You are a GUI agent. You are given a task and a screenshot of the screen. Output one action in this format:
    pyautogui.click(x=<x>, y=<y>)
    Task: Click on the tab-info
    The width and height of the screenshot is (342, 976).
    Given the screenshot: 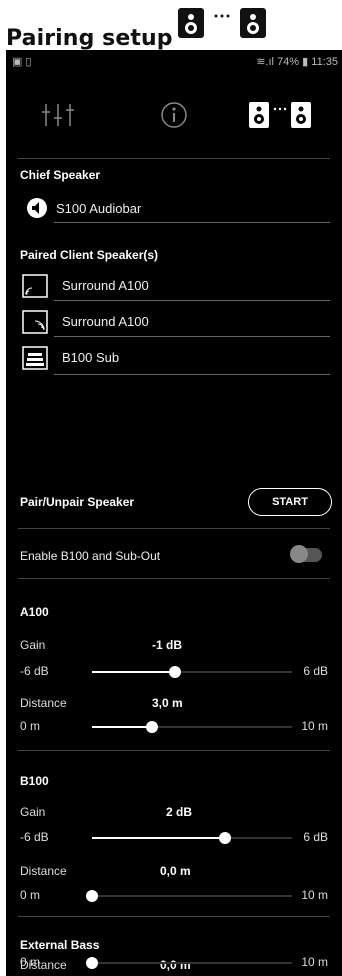 What is the action you would take?
    pyautogui.click(x=174, y=115)
    